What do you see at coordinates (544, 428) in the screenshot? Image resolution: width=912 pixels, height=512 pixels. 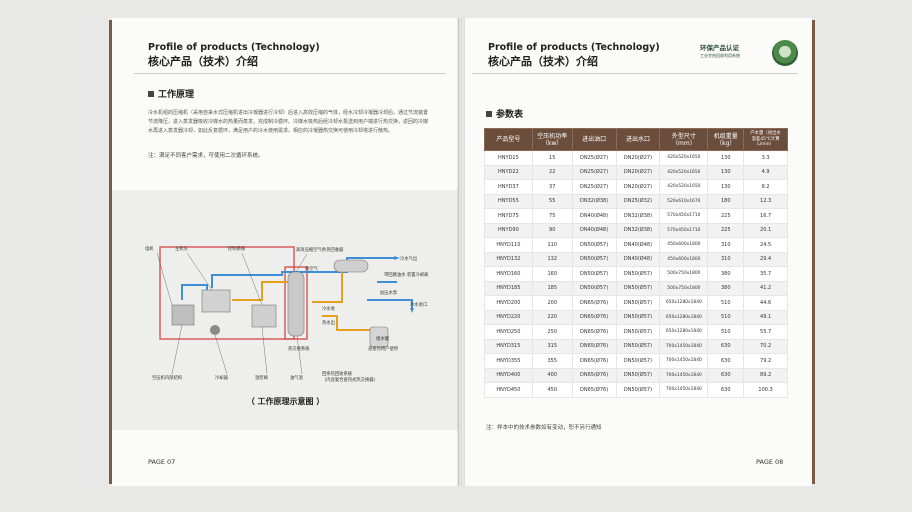 I see `table-note: 注：样本中的技术参数如有变动，恕不另行通知` at bounding box center [544, 428].